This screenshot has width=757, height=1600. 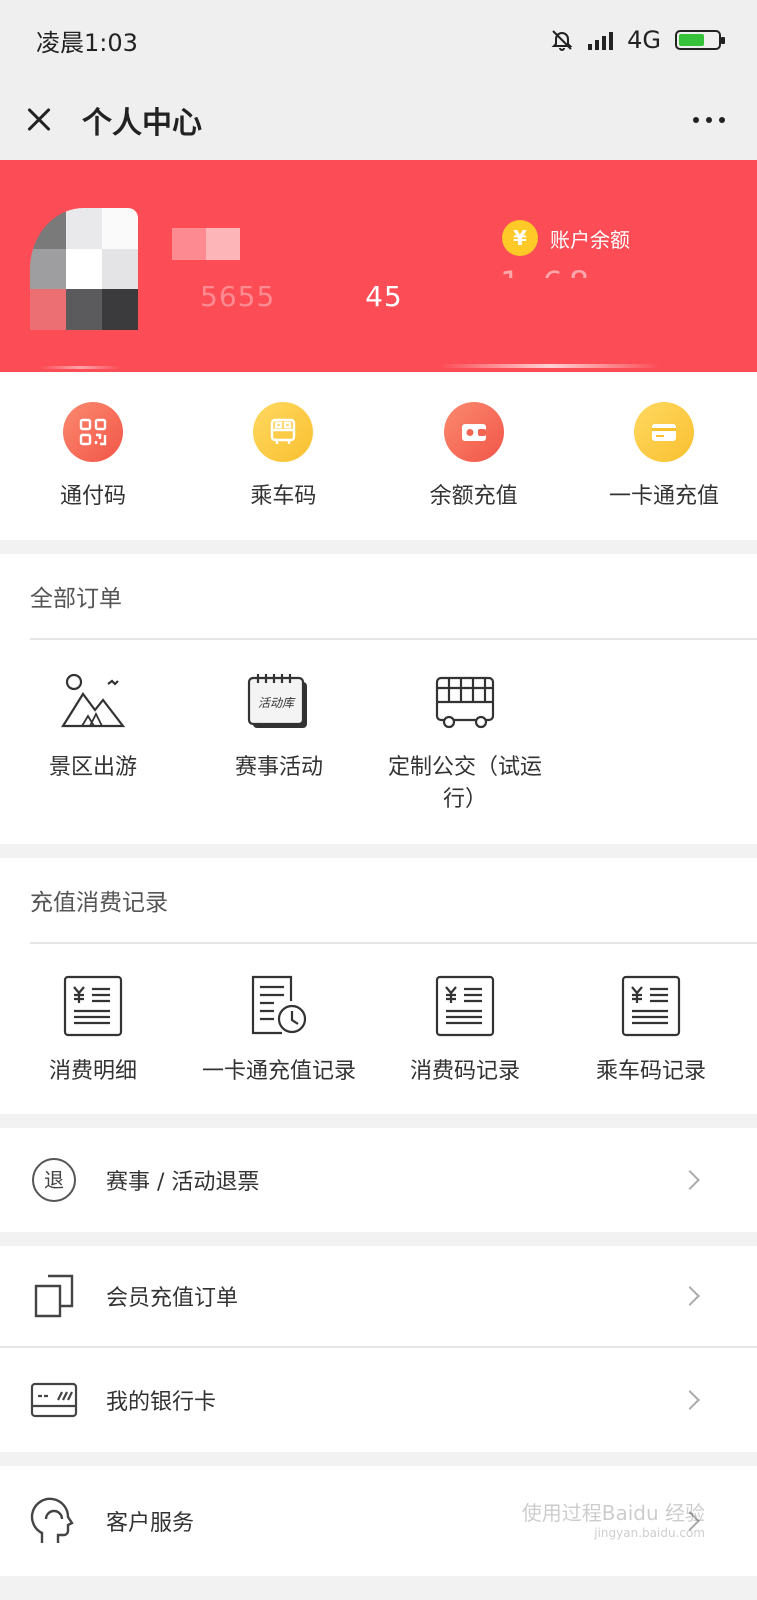 What do you see at coordinates (393, 901) in the screenshot?
I see `records-section-title: 充值消费记录` at bounding box center [393, 901].